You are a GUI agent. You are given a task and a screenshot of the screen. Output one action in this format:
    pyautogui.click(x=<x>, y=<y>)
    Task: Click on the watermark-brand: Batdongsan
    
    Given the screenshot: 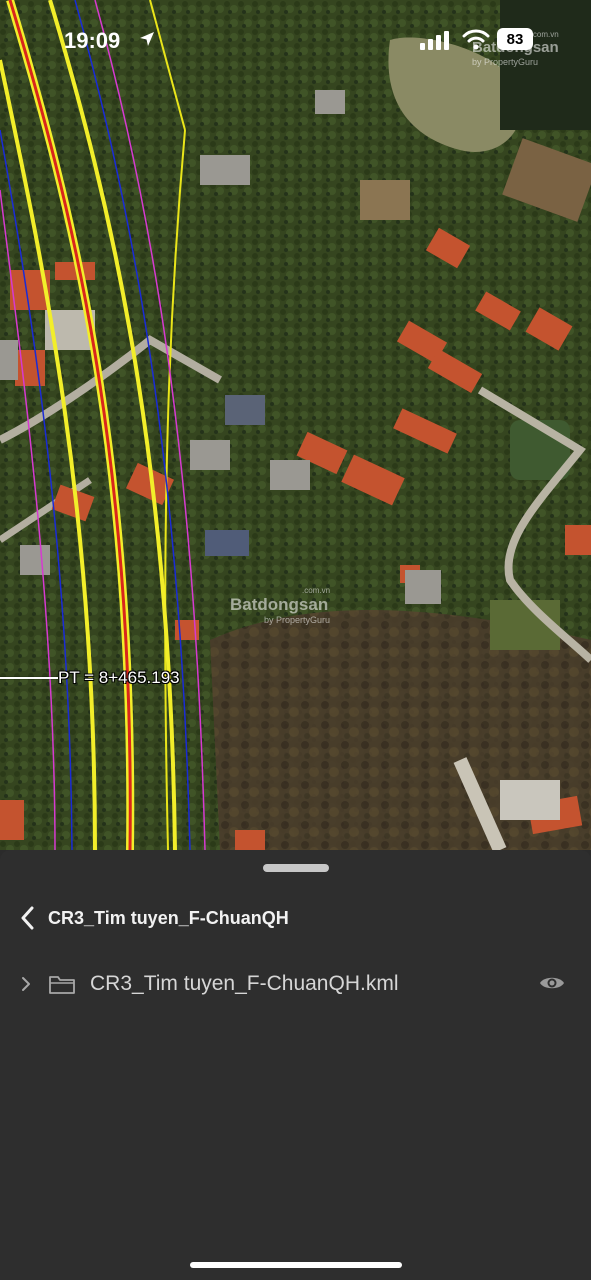 What is the action you would take?
    pyautogui.click(x=279, y=604)
    